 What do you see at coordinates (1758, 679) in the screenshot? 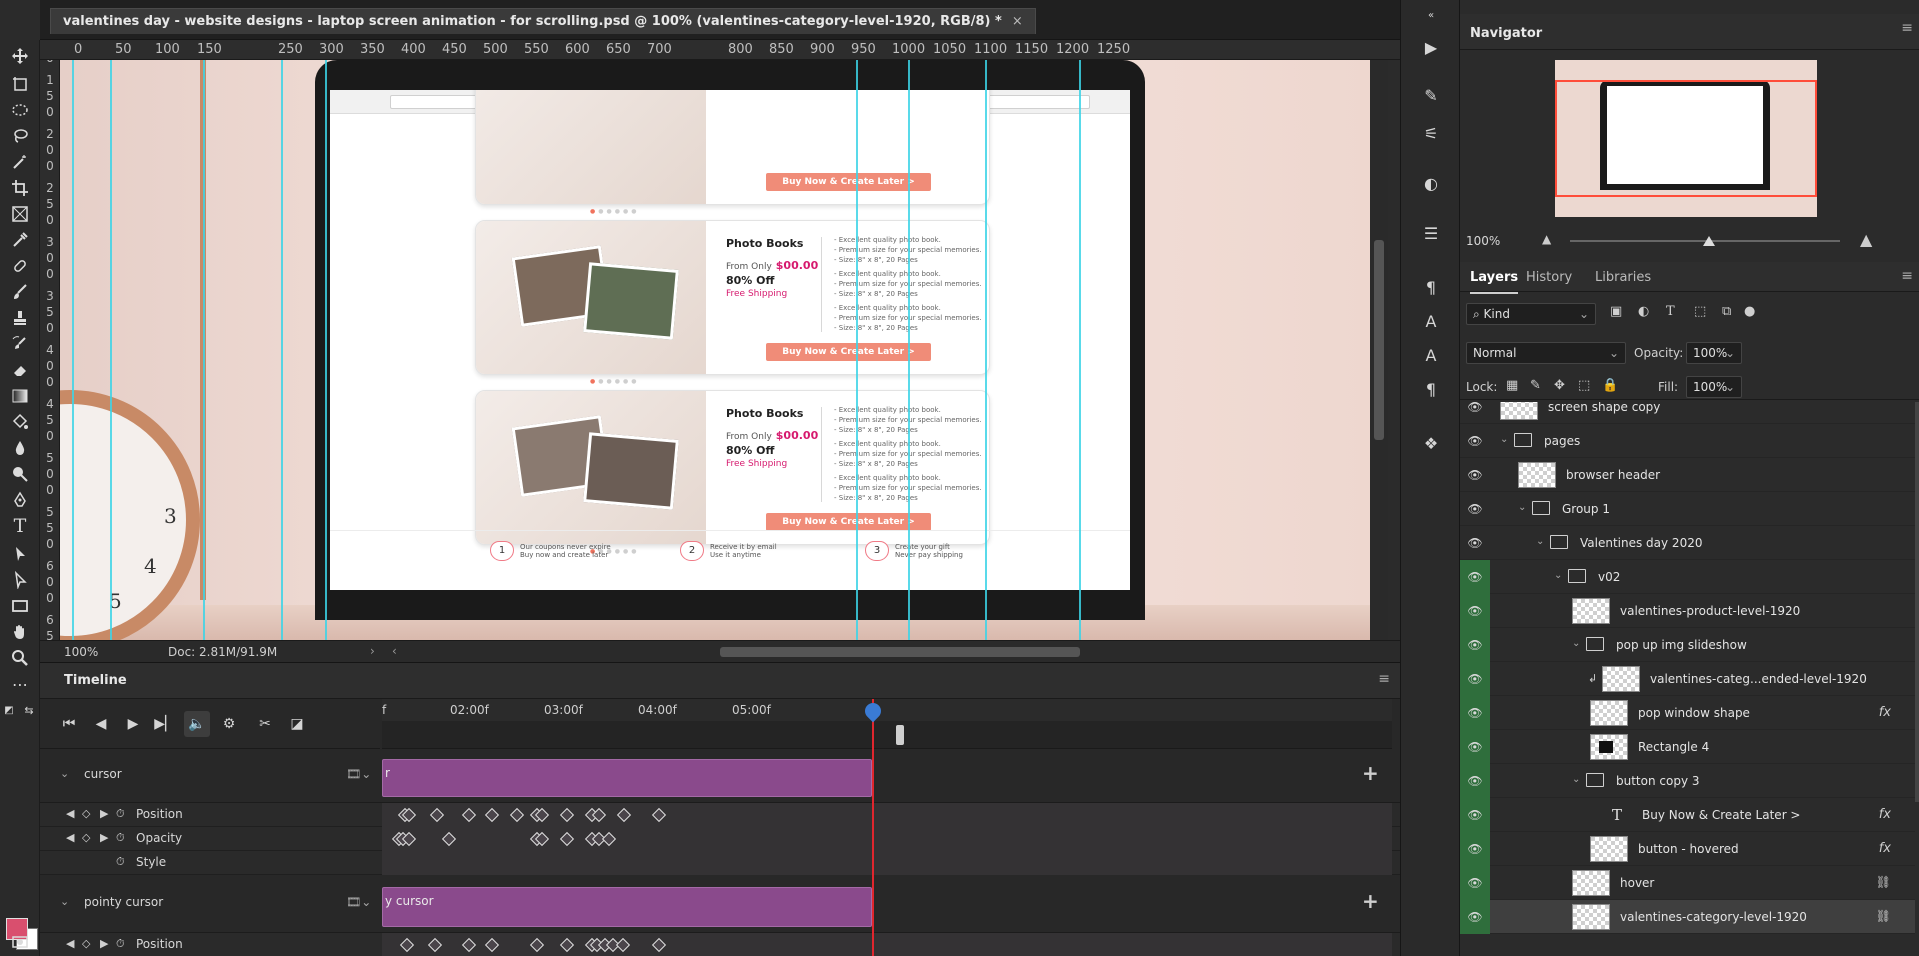
I see `layer-name: valentines-categ...ended-level-1920` at bounding box center [1758, 679].